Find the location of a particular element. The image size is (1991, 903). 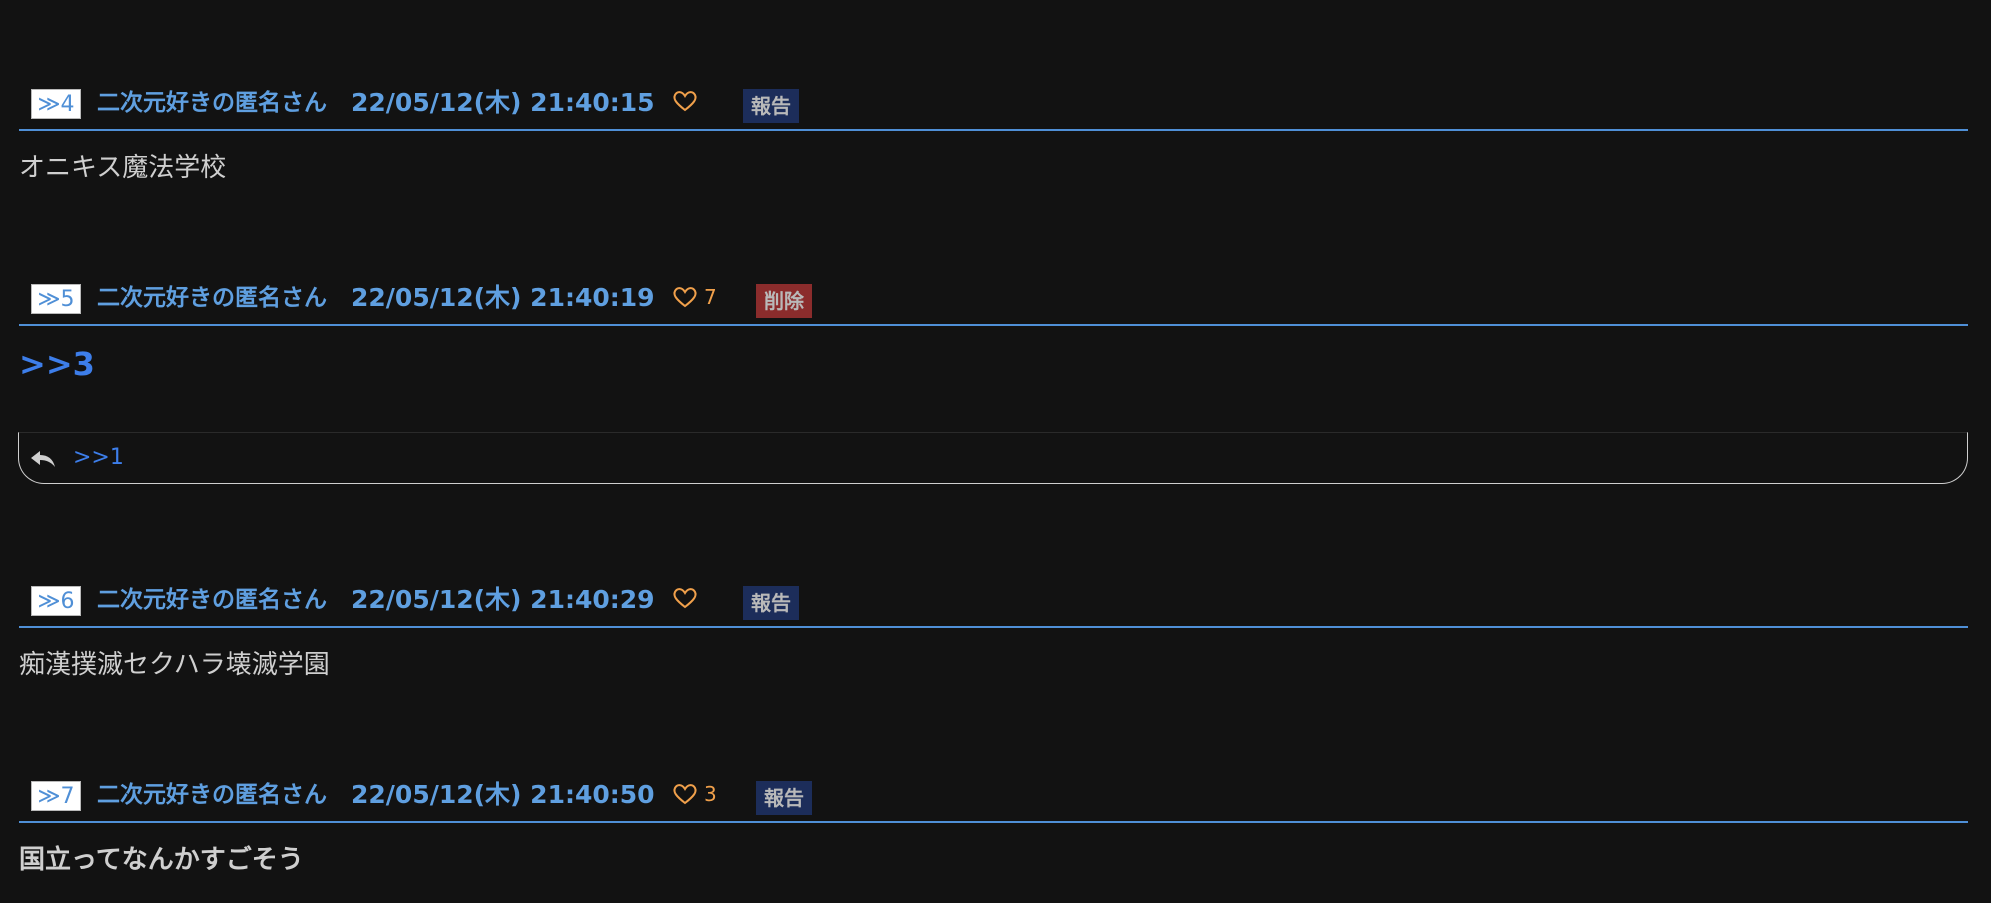

post-number-button: ≫4 is located at coordinates (56, 104).